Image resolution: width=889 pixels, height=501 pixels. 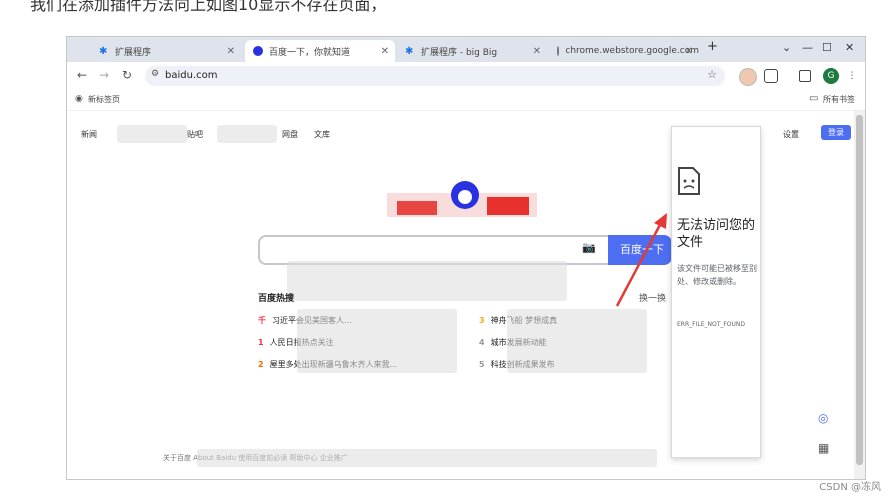 What do you see at coordinates (791, 134) in the screenshot?
I see `settings-link: 设置` at bounding box center [791, 134].